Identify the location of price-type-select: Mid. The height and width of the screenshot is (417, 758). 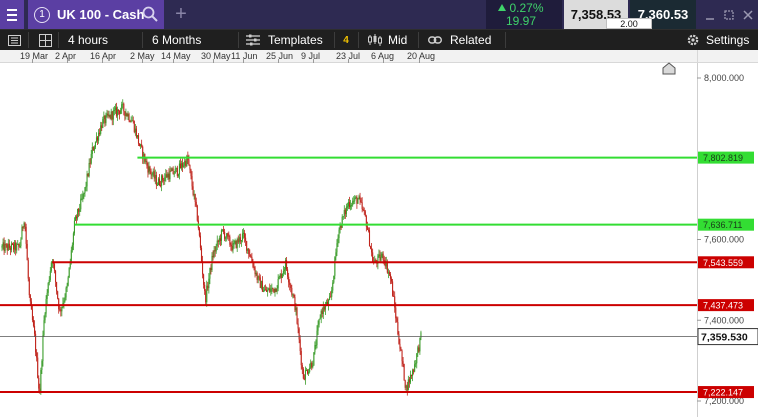
(387, 40).